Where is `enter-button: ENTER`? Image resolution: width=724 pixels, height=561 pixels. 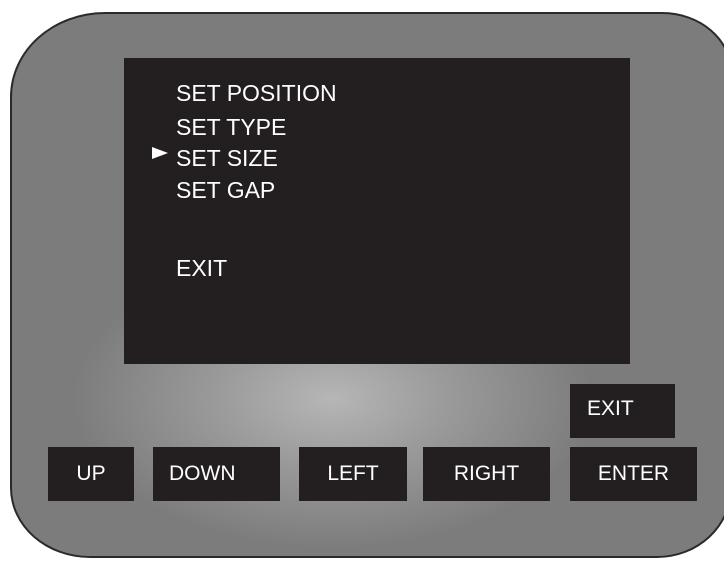 enter-button: ENTER is located at coordinates (633, 474).